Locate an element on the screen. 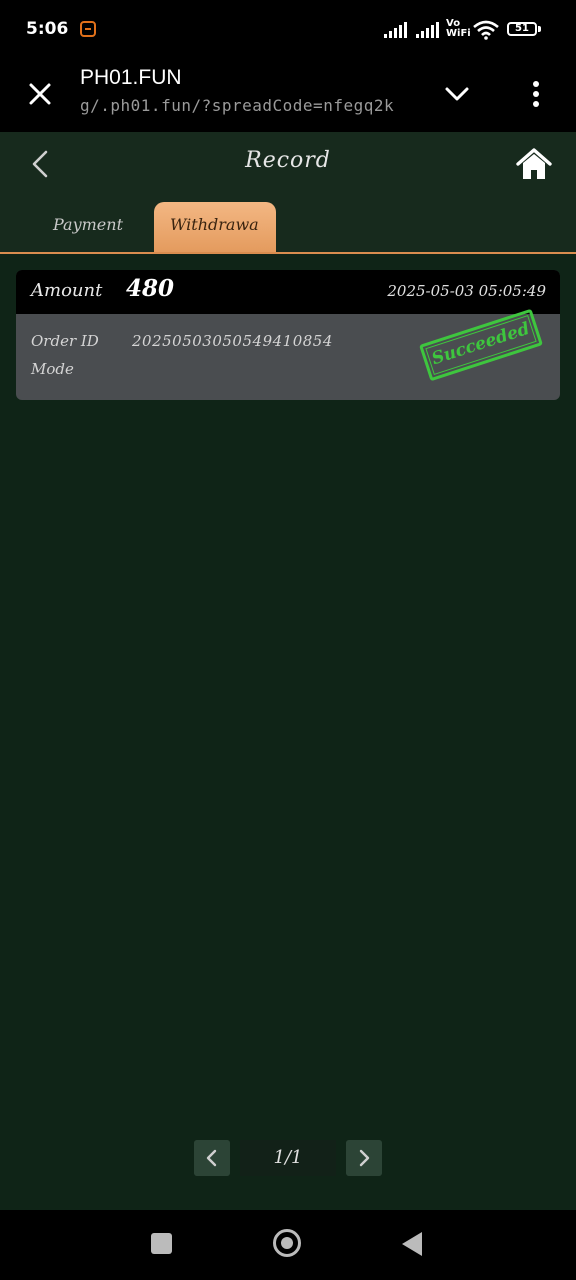 The height and width of the screenshot is (1280, 576). tab-withdrawal: Withdrawa is located at coordinates (215, 227).